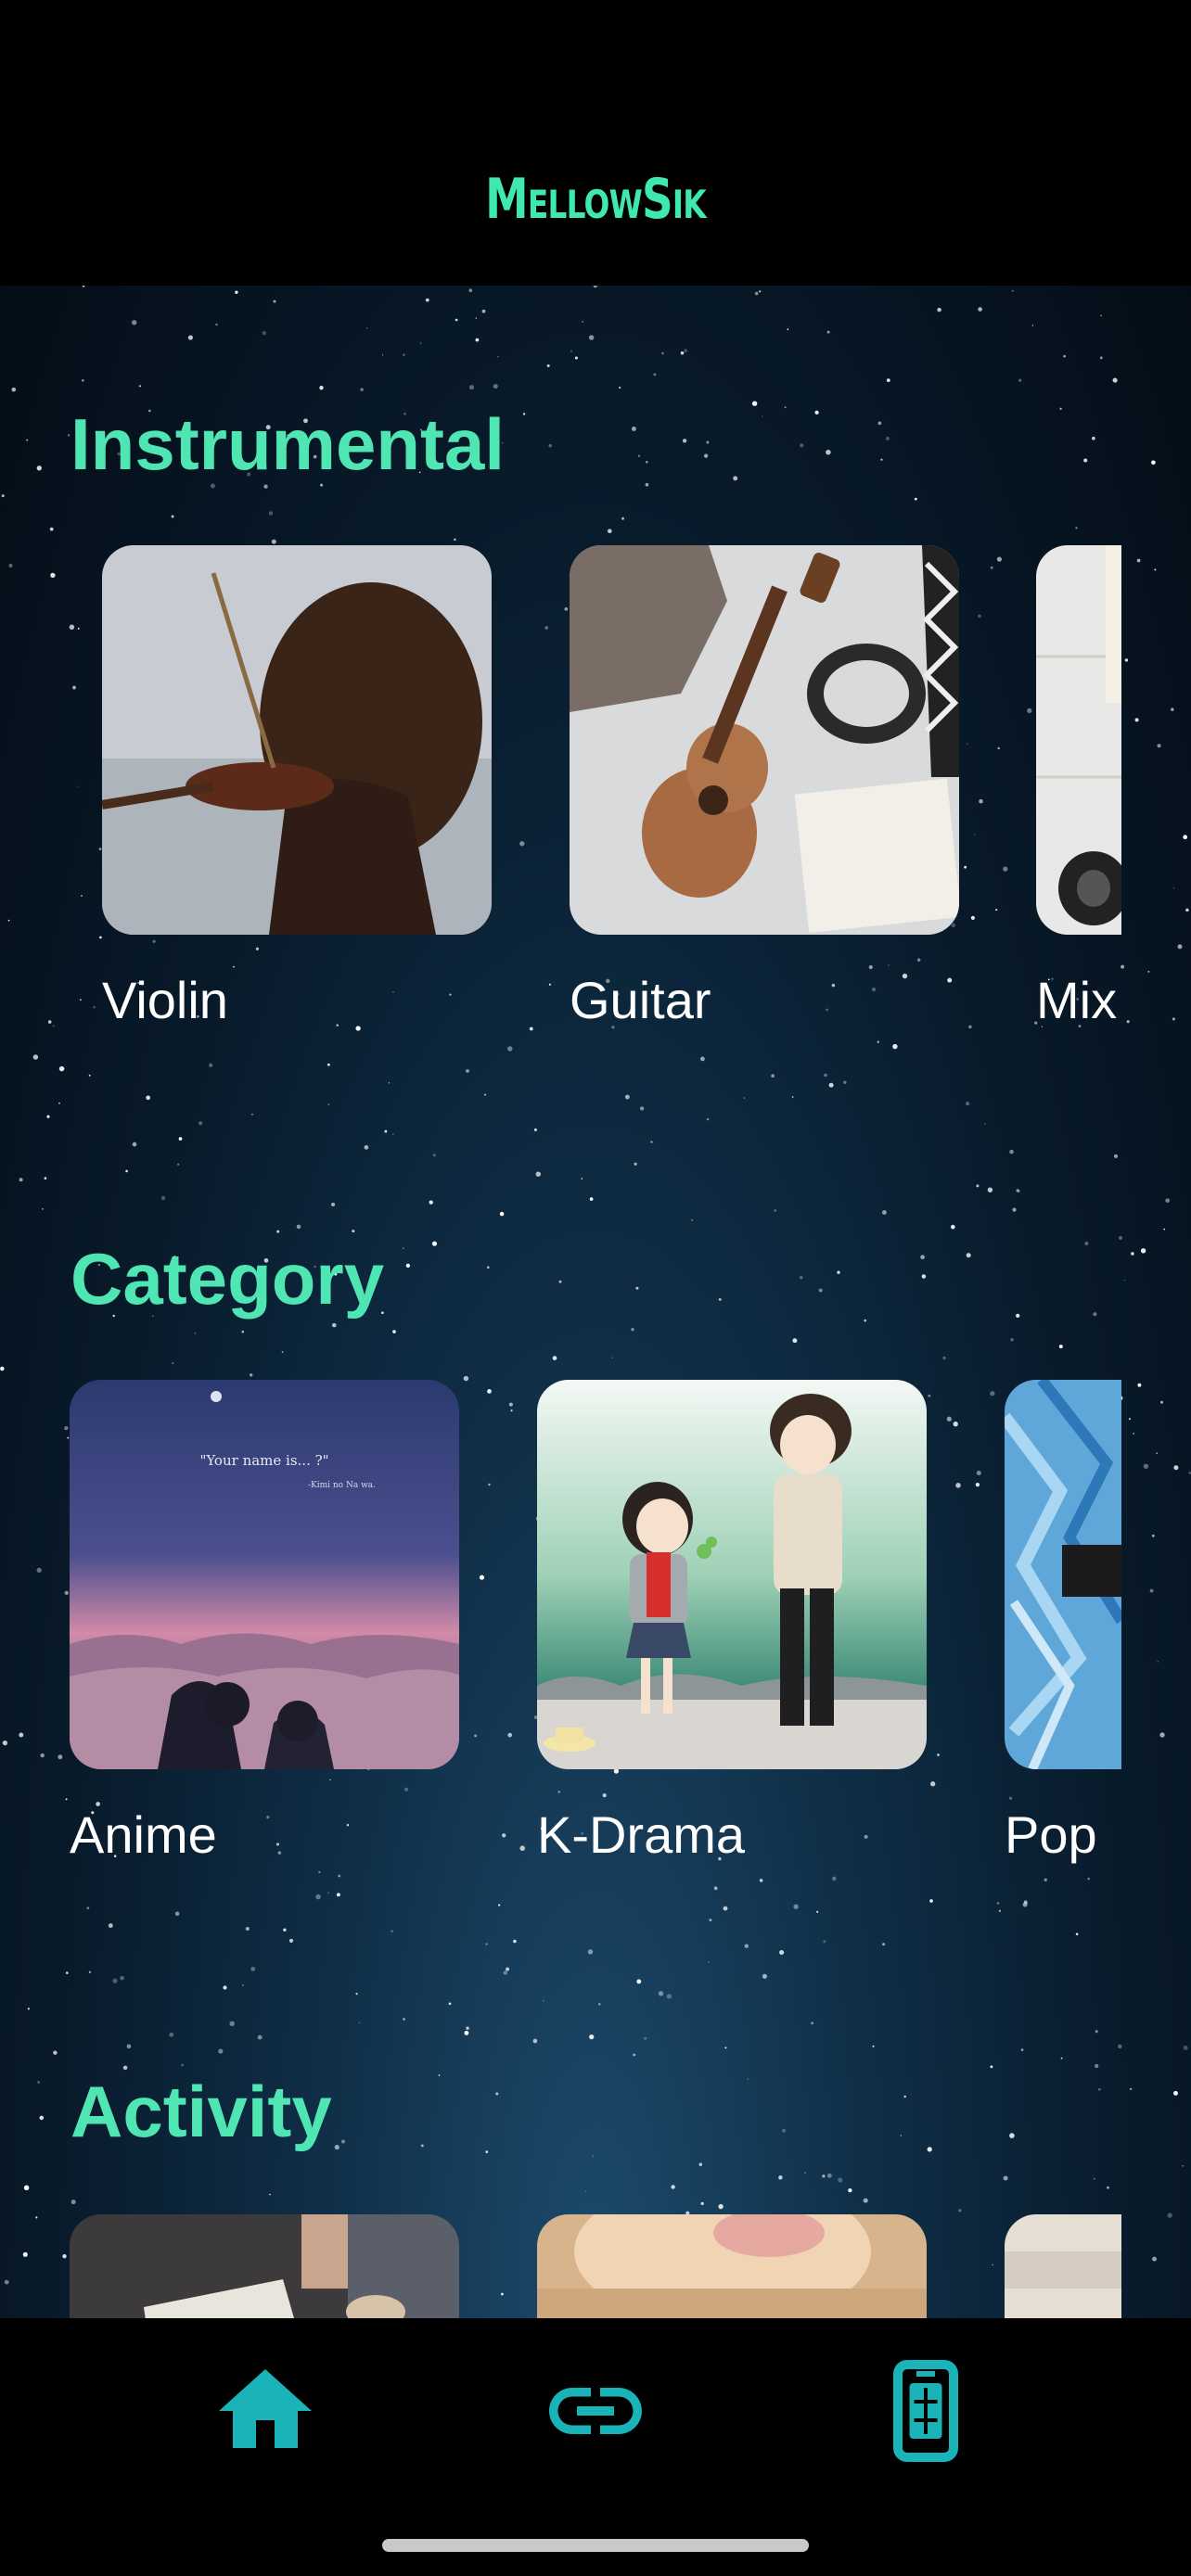  I want to click on card-activity-2-image, so click(732, 2266).